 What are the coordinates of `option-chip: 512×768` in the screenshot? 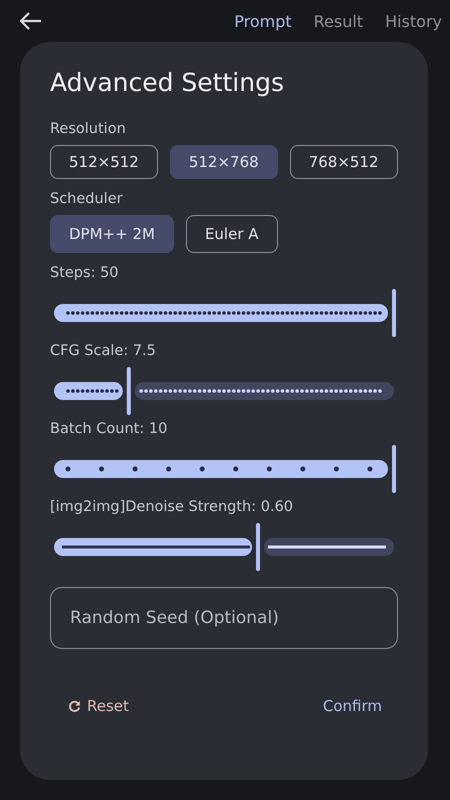 It's located at (224, 162).